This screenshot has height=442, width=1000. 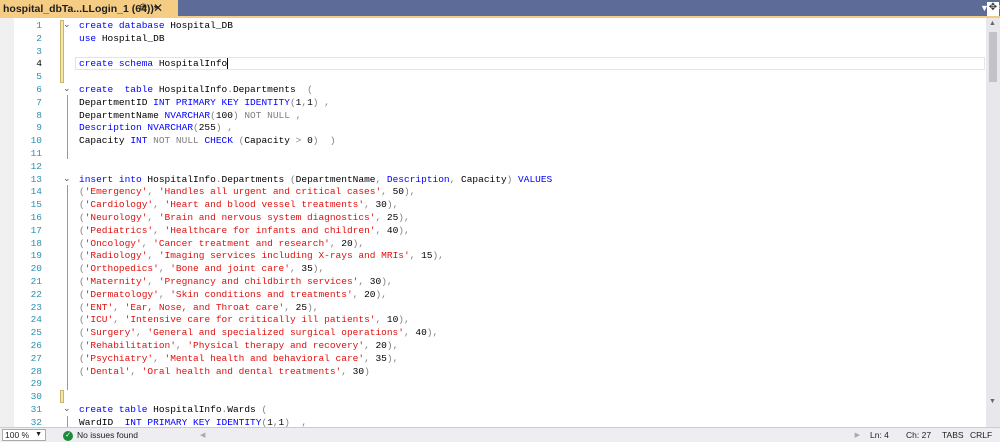 What do you see at coordinates (992, 401) in the screenshot?
I see `scroll-down-icon: ▼` at bounding box center [992, 401].